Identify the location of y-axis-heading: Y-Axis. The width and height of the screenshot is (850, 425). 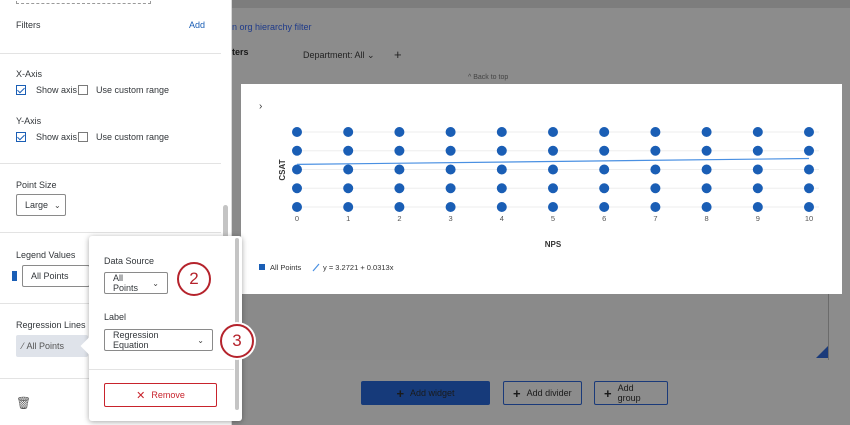
(29, 121).